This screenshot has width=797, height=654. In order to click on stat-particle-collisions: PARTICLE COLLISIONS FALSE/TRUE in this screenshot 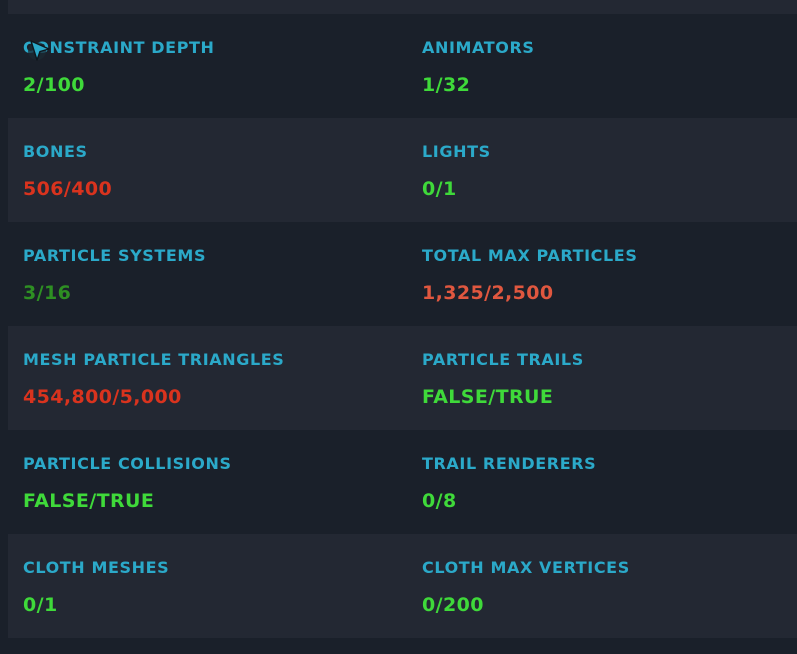, I will do `click(213, 482)`.